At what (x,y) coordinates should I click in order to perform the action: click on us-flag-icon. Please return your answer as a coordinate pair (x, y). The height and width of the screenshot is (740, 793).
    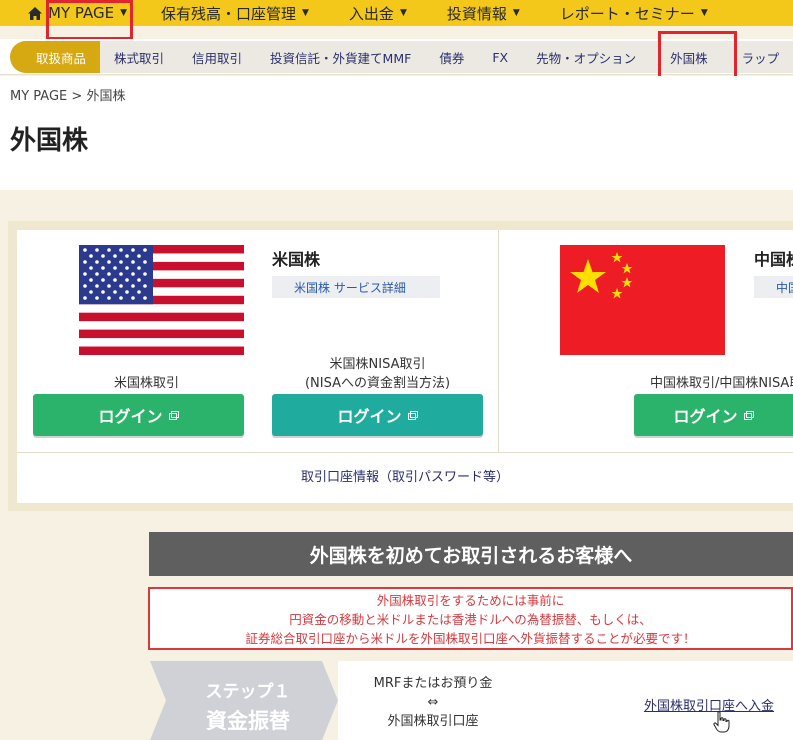
    Looking at the image, I should click on (161, 300).